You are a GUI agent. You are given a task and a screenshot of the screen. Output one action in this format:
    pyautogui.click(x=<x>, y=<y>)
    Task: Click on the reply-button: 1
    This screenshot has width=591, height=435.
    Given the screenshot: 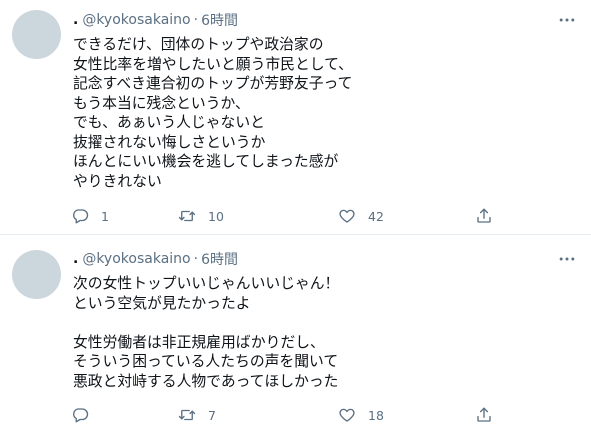 What is the action you would take?
    pyautogui.click(x=90, y=216)
    